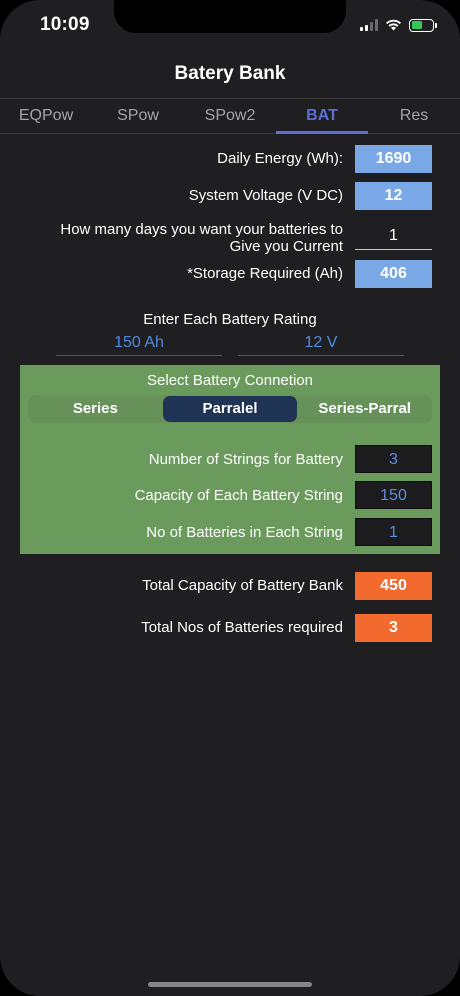 The width and height of the screenshot is (460, 996). Describe the element at coordinates (423, 25) in the screenshot. I see `battery-icon` at that location.